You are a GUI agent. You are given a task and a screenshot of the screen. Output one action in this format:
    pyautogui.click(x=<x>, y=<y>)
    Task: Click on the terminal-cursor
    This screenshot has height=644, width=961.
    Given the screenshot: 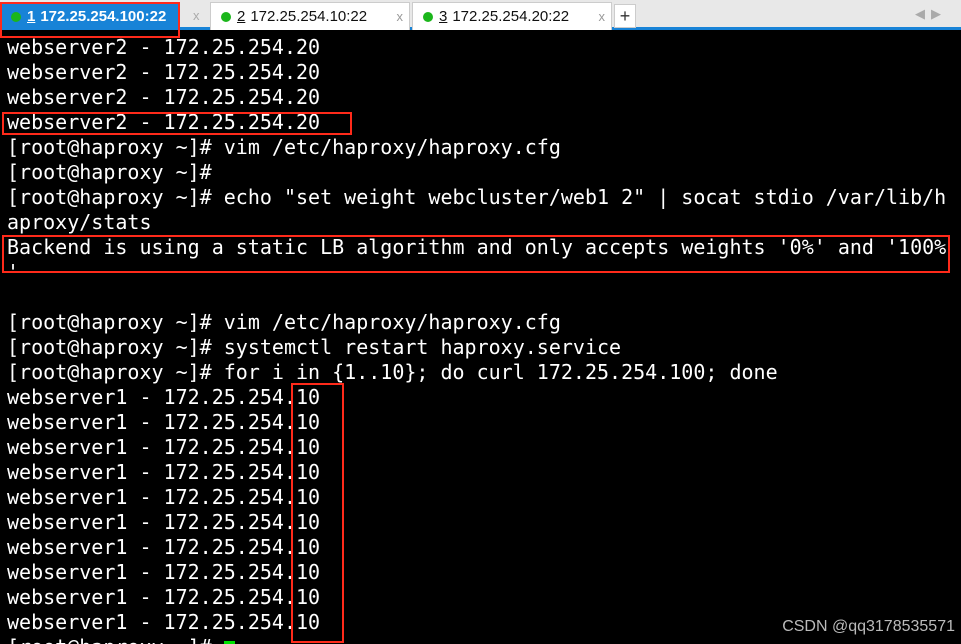 What is the action you would take?
    pyautogui.click(x=229, y=642)
    